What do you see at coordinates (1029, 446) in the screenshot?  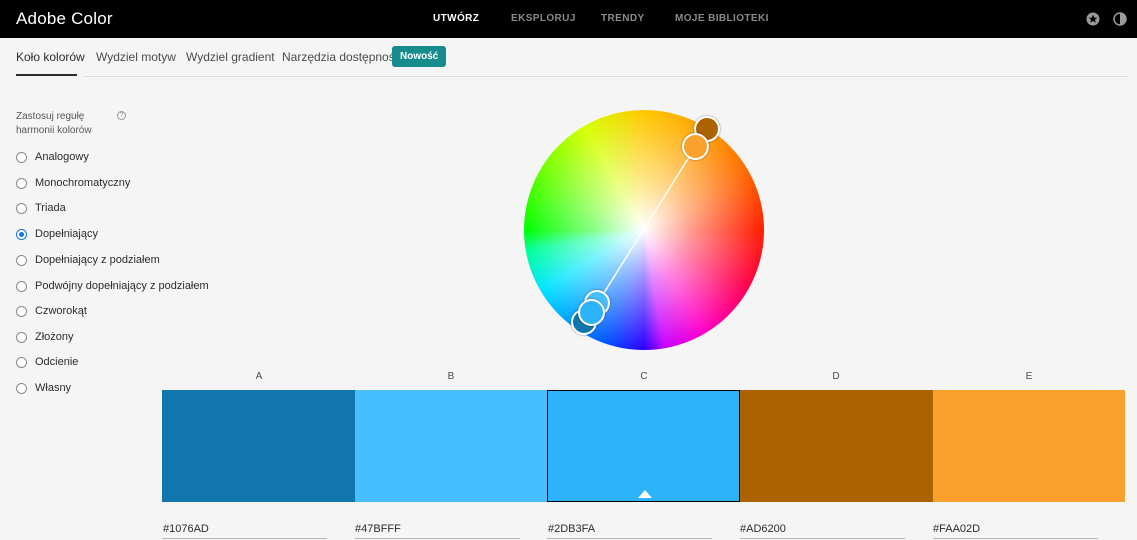 I see `swatch-e` at bounding box center [1029, 446].